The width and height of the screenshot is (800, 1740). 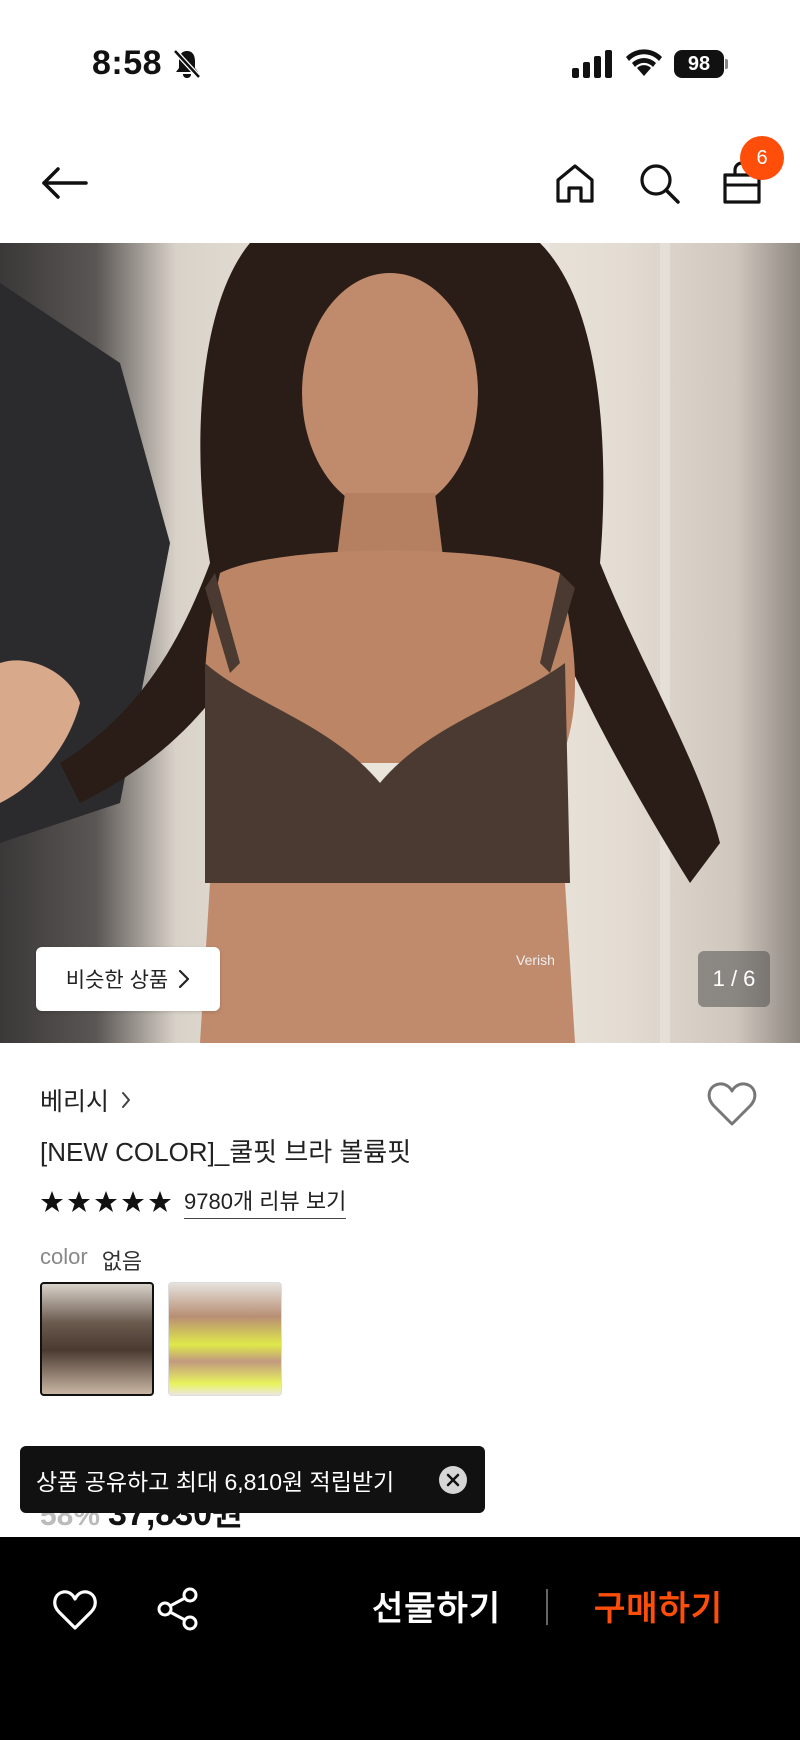 What do you see at coordinates (122, 1261) in the screenshot?
I see `color-value: 없음` at bounding box center [122, 1261].